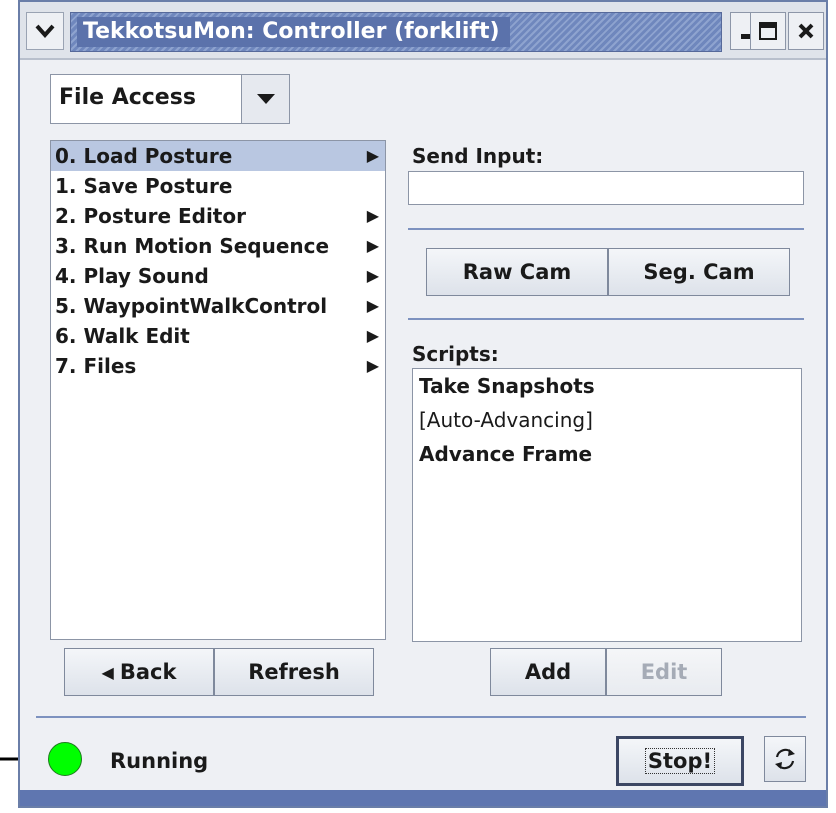 The height and width of the screenshot is (813, 836). What do you see at coordinates (664, 672) in the screenshot?
I see `edit-script-button: Edit` at bounding box center [664, 672].